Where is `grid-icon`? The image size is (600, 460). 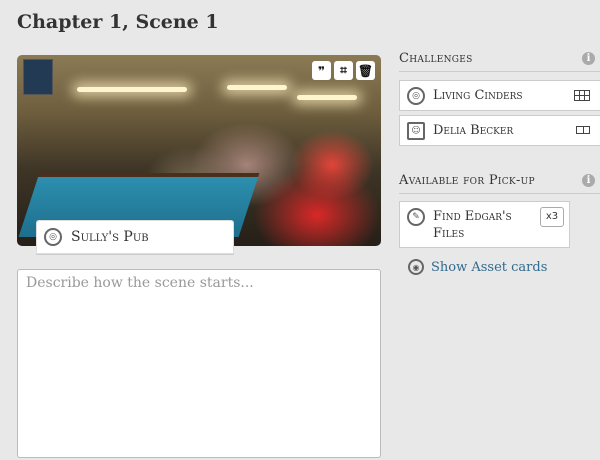
grid-icon is located at coordinates (582, 95).